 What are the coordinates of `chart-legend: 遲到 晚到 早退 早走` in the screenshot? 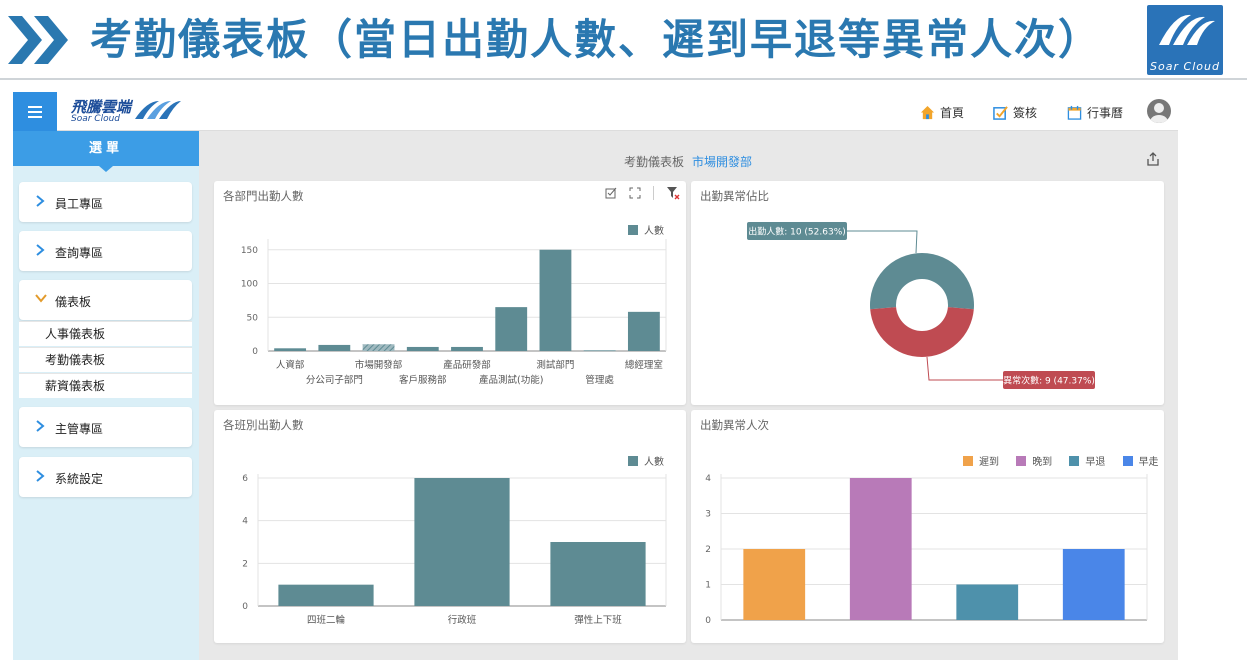 It's located at (1061, 460).